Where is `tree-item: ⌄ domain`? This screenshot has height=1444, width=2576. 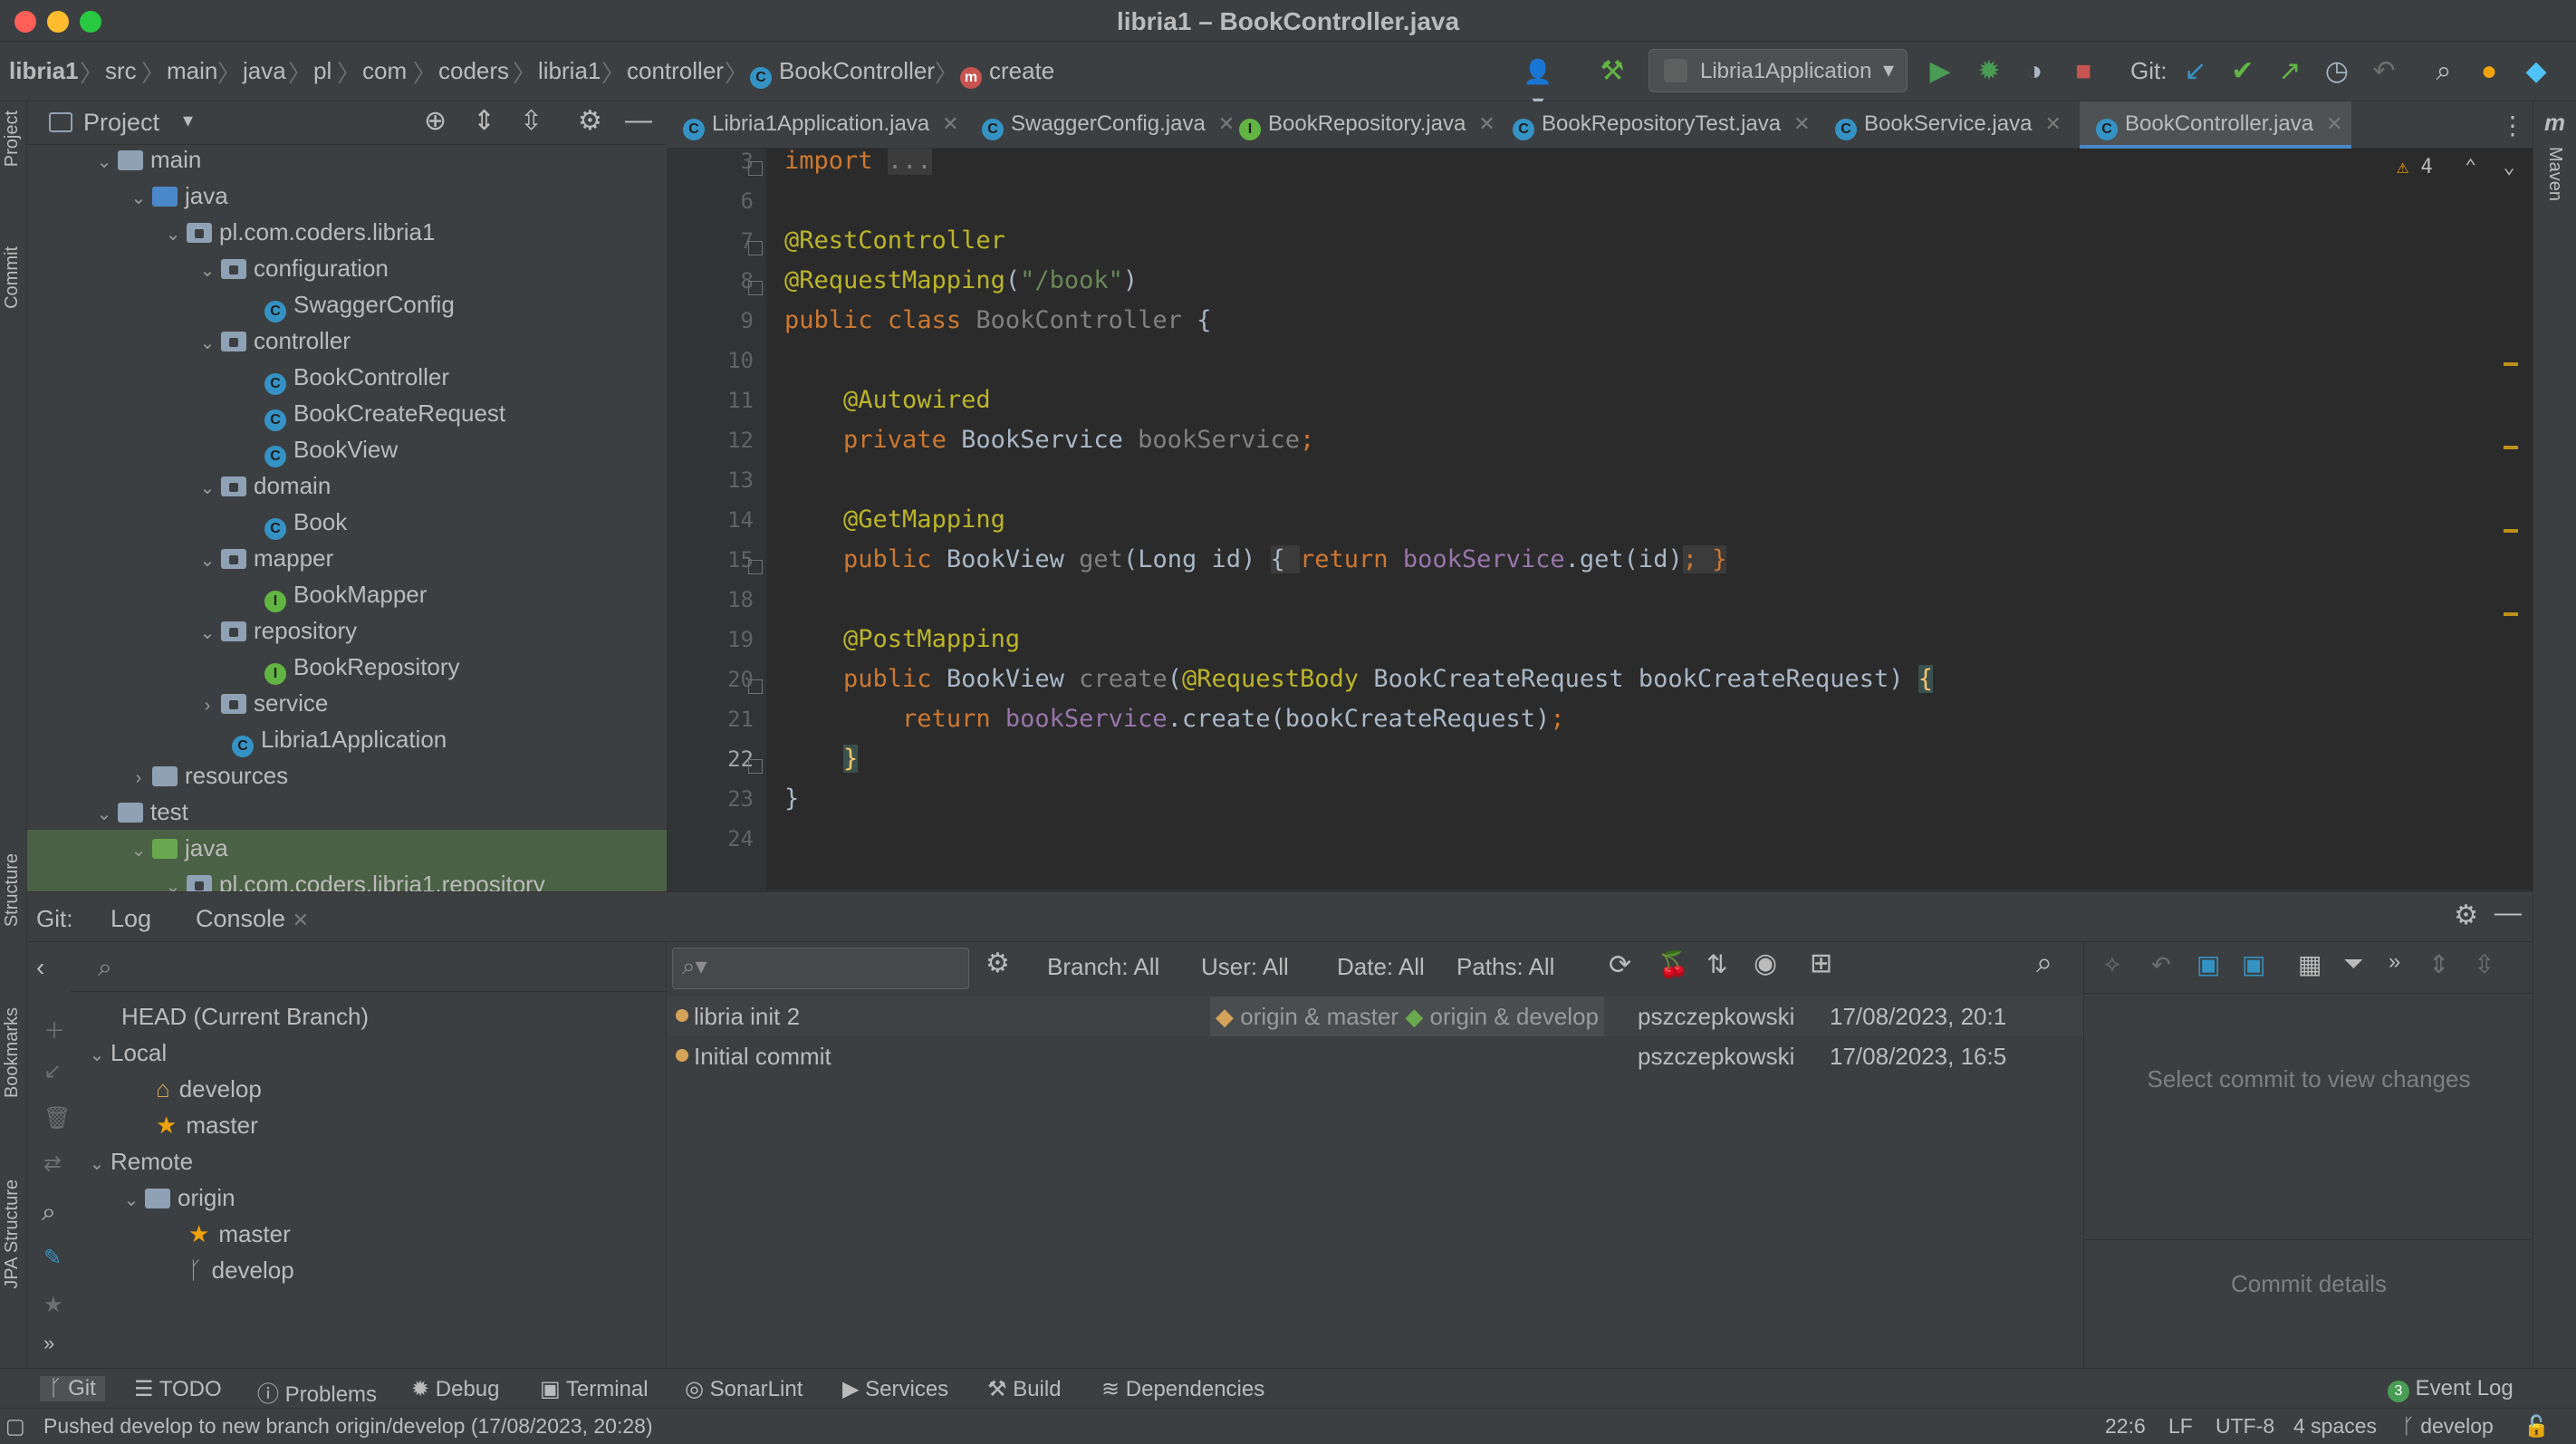 tree-item: ⌄ domain is located at coordinates (263, 485).